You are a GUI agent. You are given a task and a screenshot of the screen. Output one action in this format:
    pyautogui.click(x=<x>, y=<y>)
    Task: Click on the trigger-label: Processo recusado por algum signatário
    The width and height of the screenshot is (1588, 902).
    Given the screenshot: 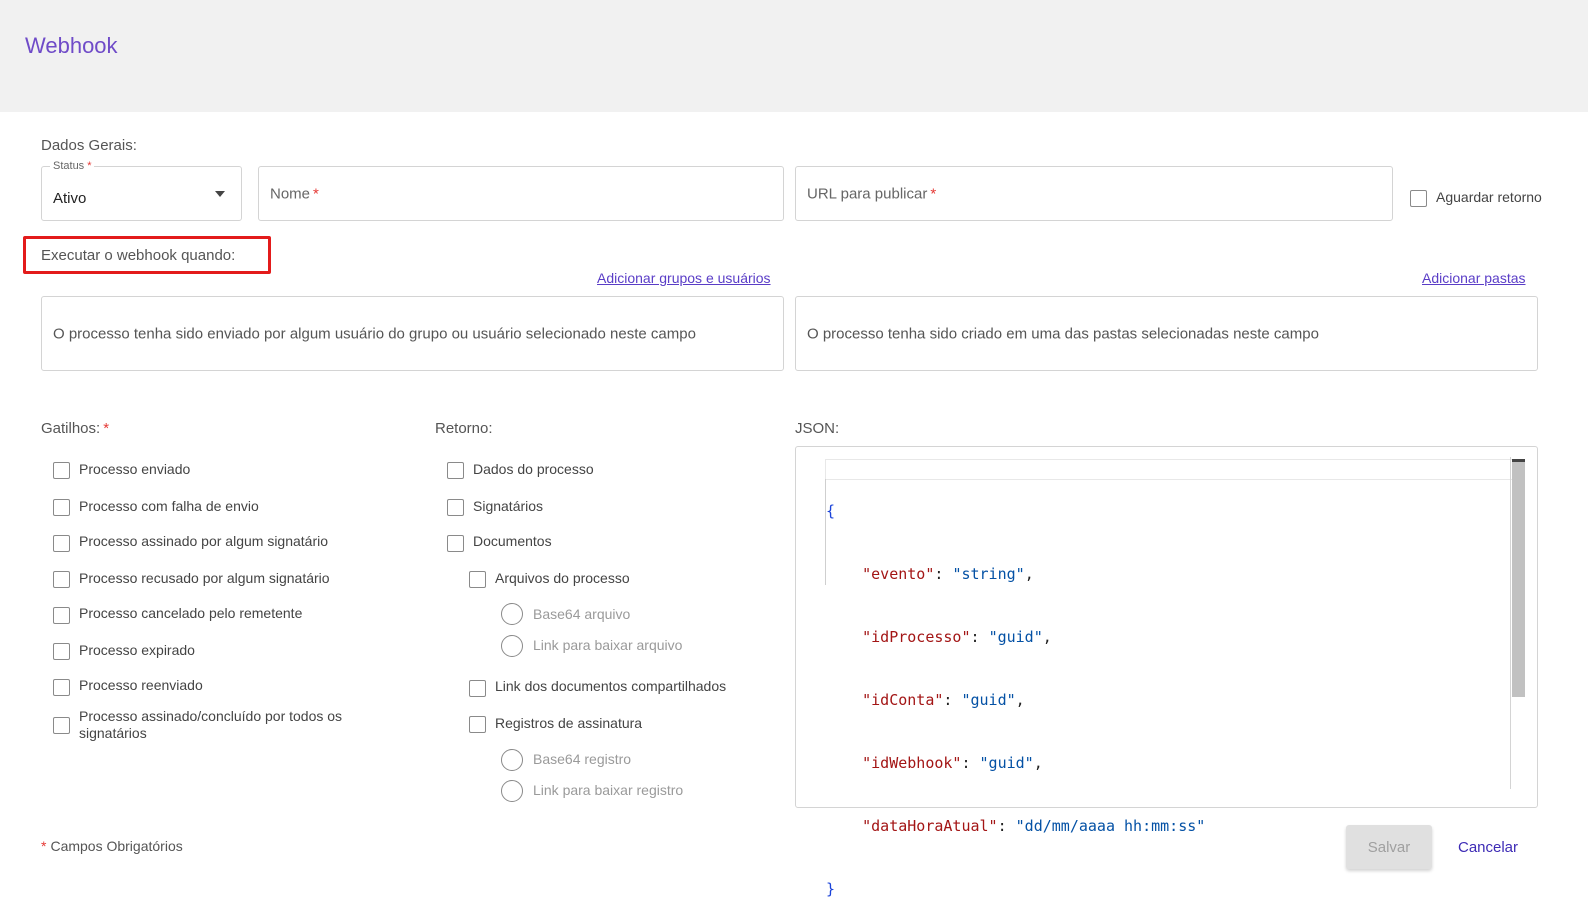 What is the action you would take?
    pyautogui.click(x=204, y=578)
    